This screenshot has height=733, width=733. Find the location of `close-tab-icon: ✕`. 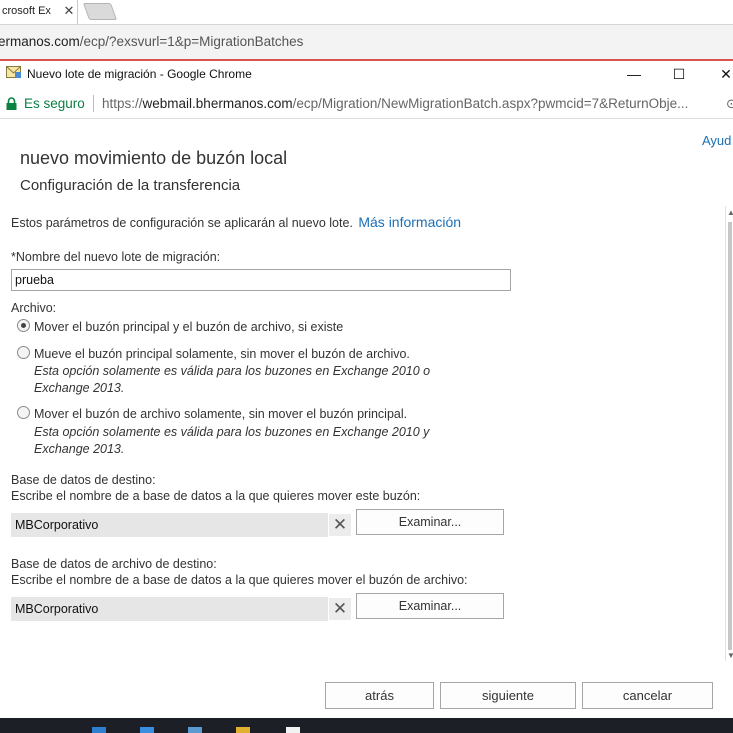

close-tab-icon: ✕ is located at coordinates (69, 11).